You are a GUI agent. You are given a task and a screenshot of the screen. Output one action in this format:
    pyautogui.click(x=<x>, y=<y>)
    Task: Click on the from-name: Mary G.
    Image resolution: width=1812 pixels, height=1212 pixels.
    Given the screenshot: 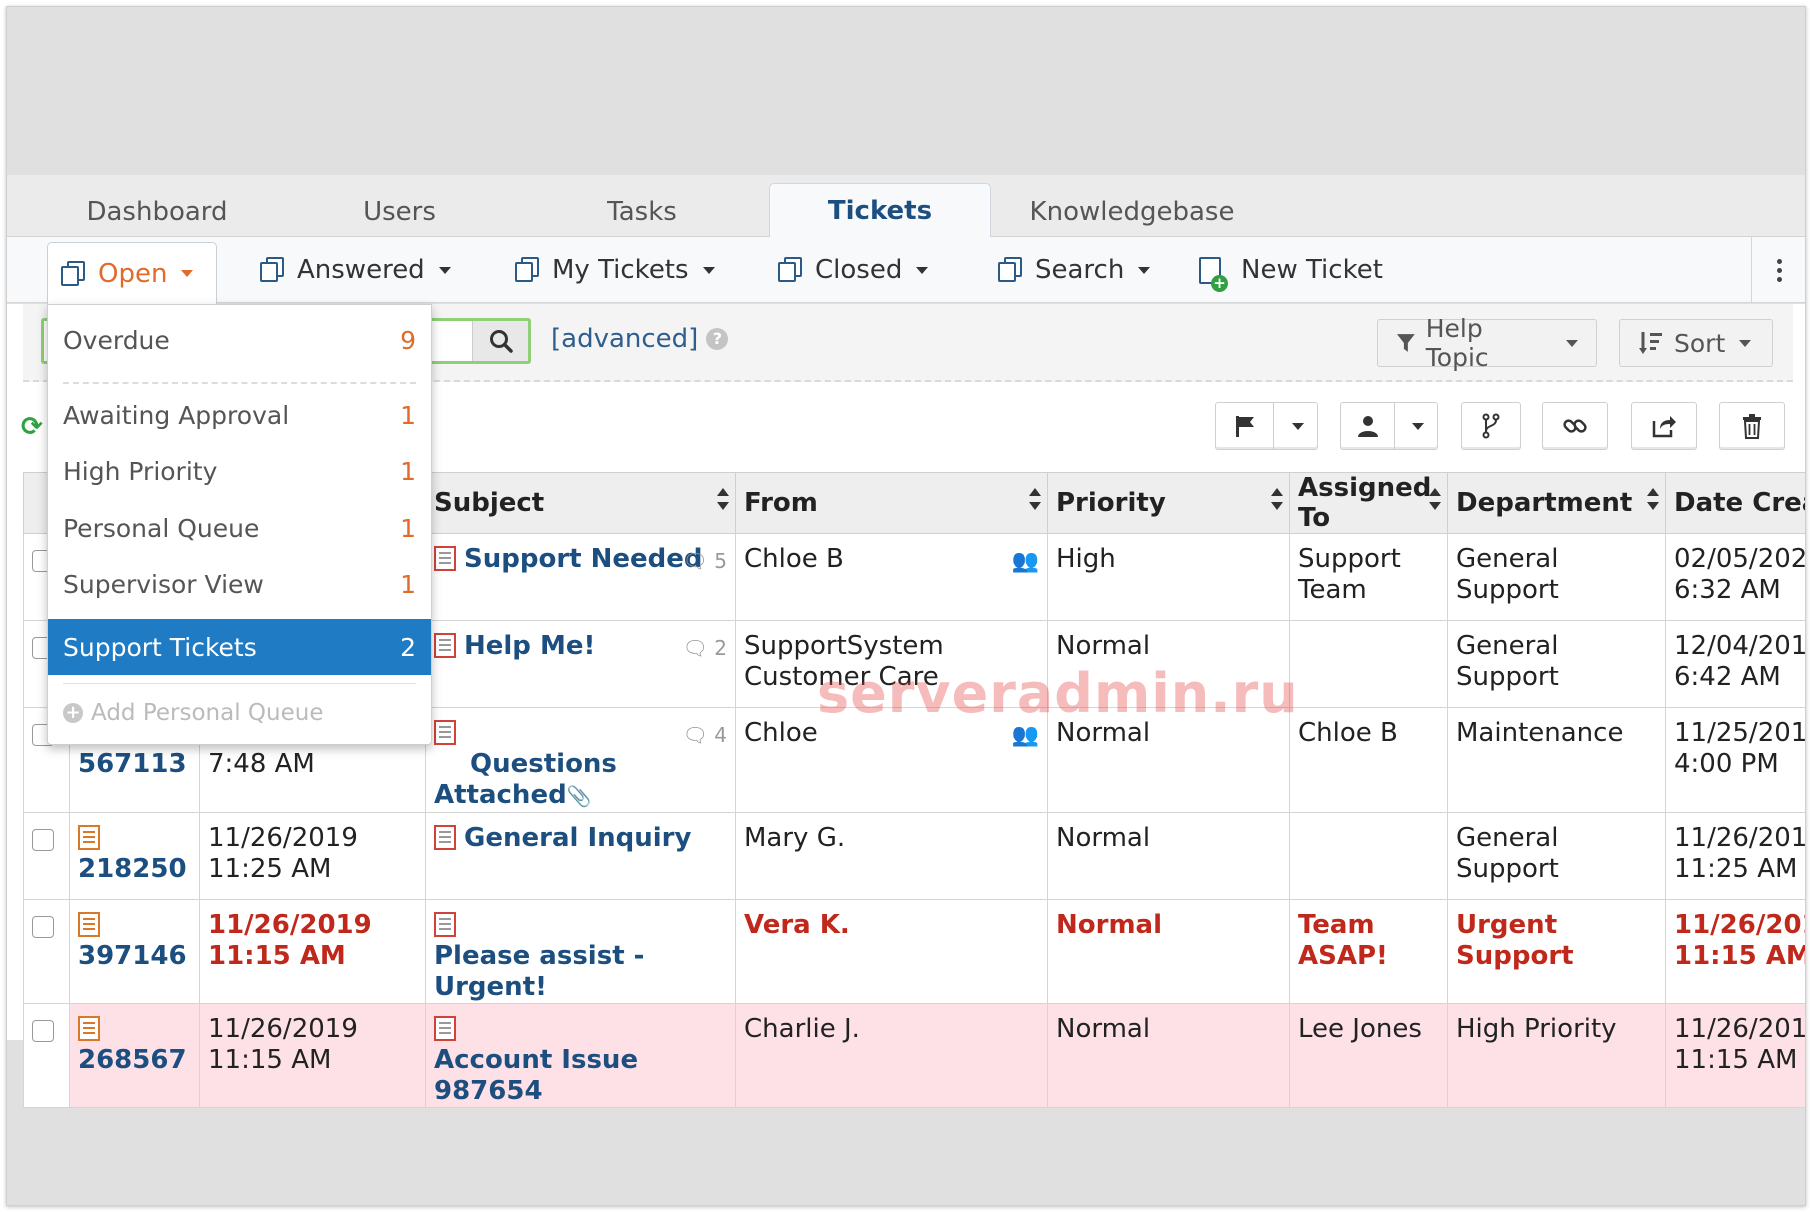 What is the action you would take?
    pyautogui.click(x=891, y=856)
    